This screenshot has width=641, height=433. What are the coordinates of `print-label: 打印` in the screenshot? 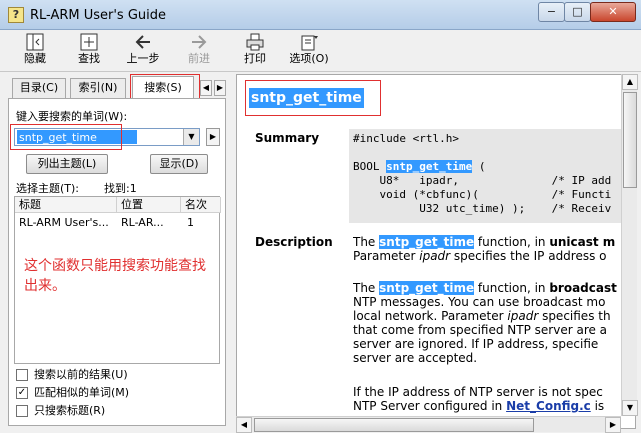 It's located at (255, 58).